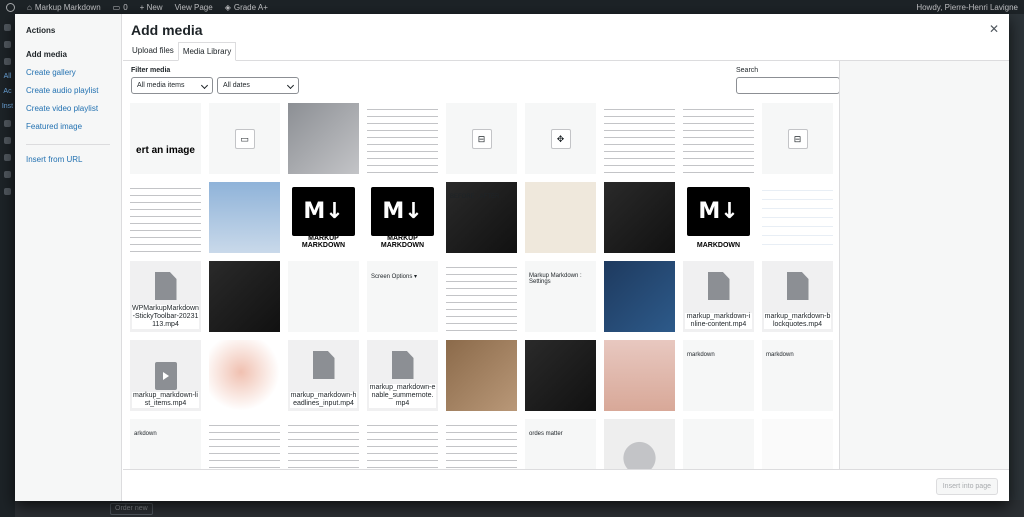 The height and width of the screenshot is (517, 1024). What do you see at coordinates (151, 70) in the screenshot?
I see `filter-media-label: Filter media` at bounding box center [151, 70].